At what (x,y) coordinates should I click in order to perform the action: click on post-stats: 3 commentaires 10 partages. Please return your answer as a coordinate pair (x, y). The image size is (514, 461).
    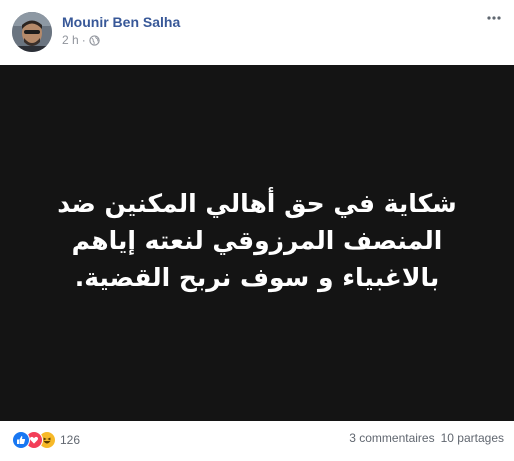
    Looking at the image, I should click on (426, 438).